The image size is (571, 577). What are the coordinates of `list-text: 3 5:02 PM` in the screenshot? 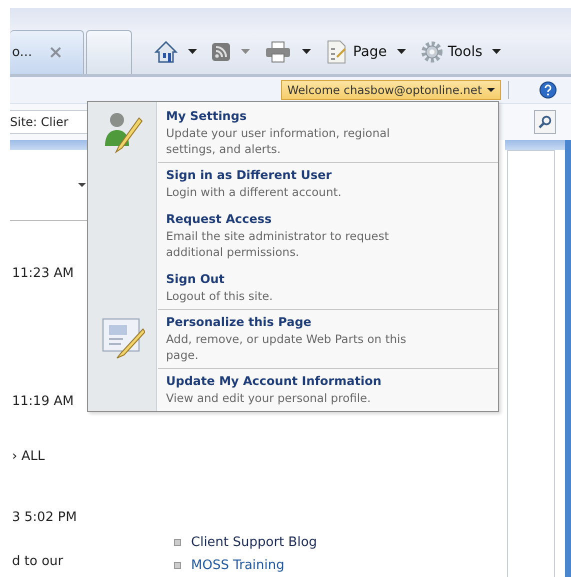 It's located at (44, 517).